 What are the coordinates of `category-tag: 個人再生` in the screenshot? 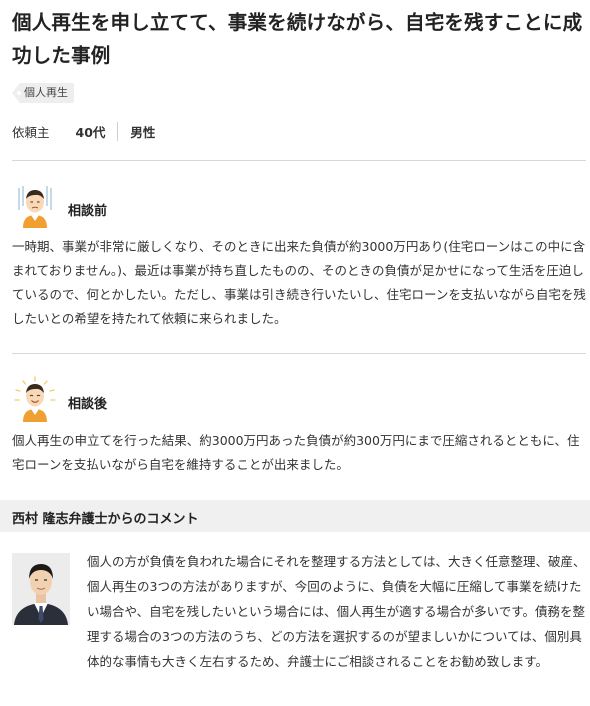 It's located at (43, 93).